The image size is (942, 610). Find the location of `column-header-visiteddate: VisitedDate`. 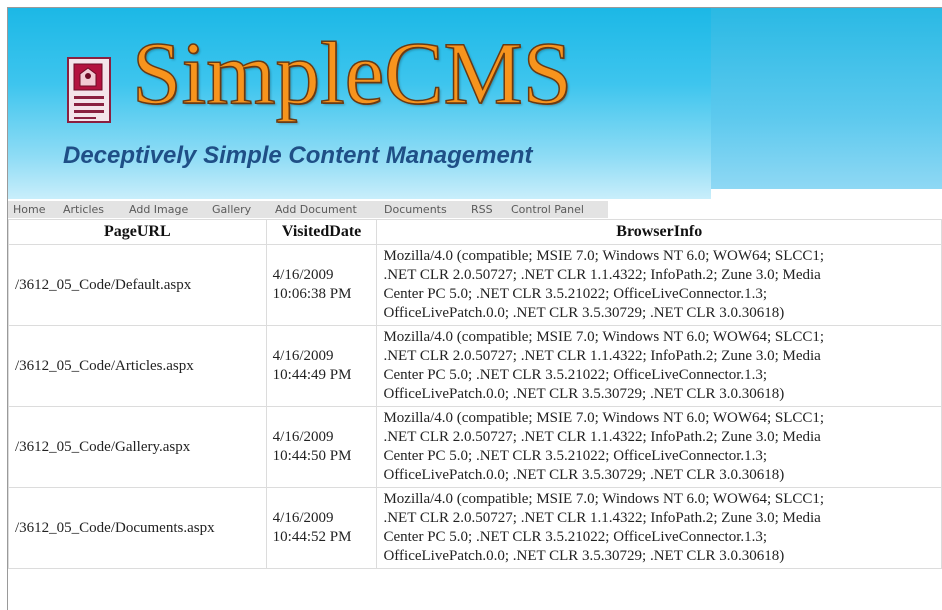

column-header-visiteddate: VisitedDate is located at coordinates (321, 232).